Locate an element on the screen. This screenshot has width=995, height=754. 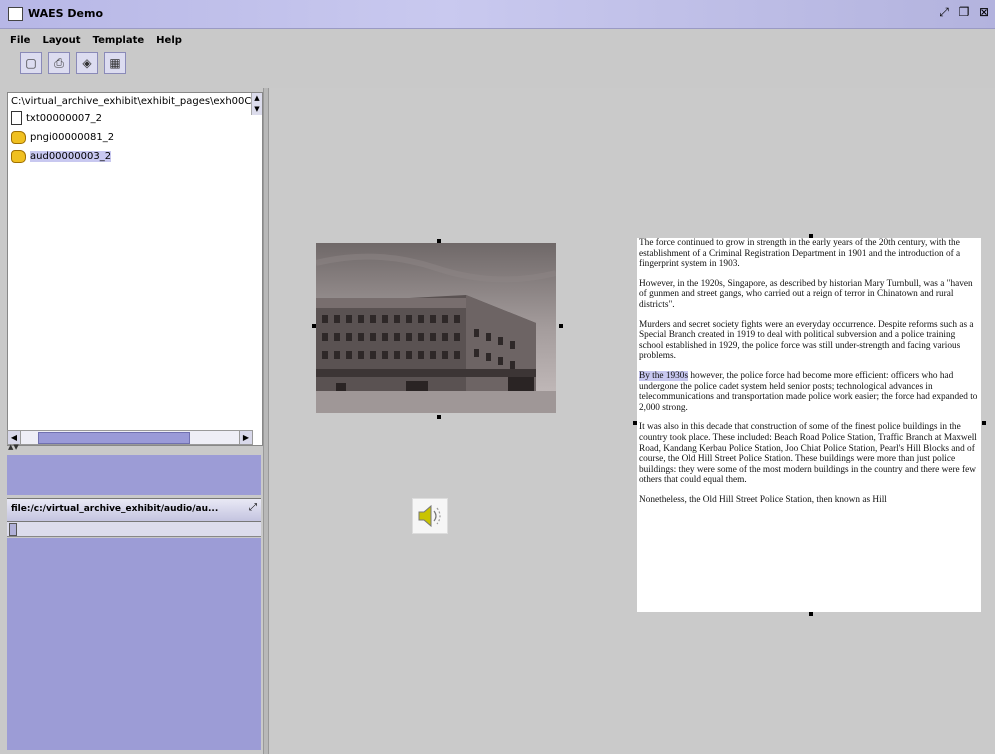
template-button: ▦ is located at coordinates (115, 63).